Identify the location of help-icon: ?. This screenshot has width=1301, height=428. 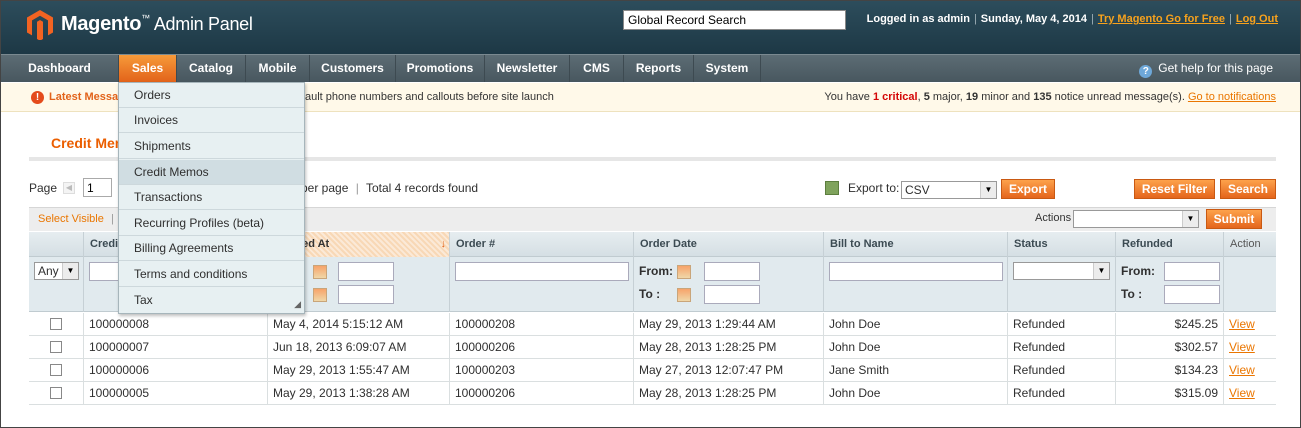
(1146, 71).